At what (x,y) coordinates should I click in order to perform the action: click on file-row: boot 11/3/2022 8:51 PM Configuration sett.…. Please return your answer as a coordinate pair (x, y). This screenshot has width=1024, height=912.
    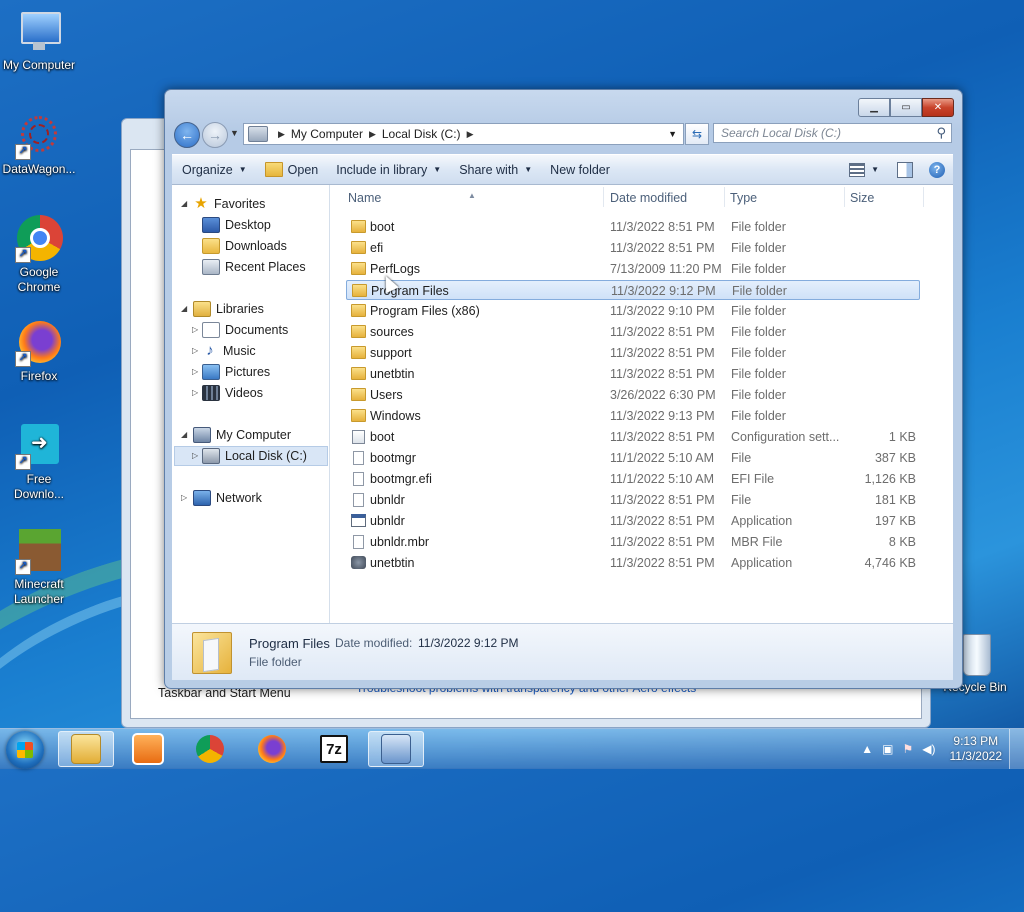
    Looking at the image, I should click on (633, 437).